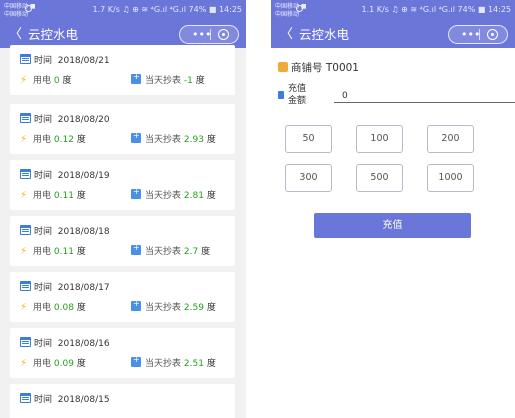 The width and height of the screenshot is (515, 418). I want to click on record-date-line: 时间 2018/08/19, so click(65, 174).